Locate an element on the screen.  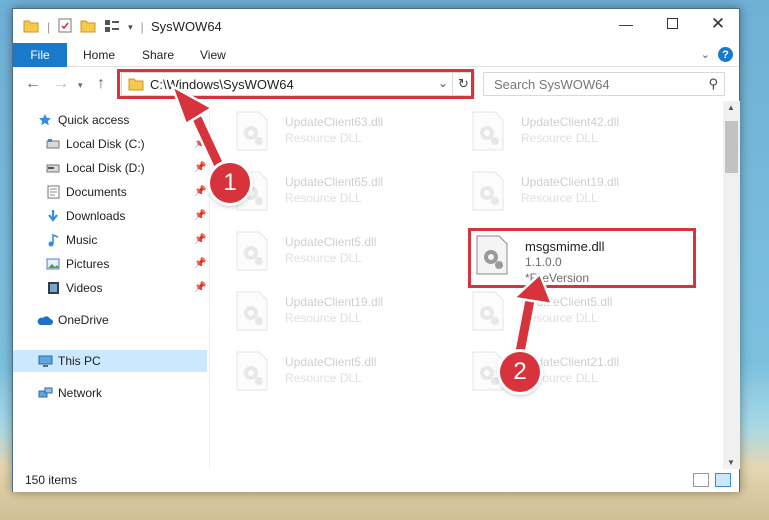
quick-access-toolbar: | ▾ | is located at coordinates (83, 27).